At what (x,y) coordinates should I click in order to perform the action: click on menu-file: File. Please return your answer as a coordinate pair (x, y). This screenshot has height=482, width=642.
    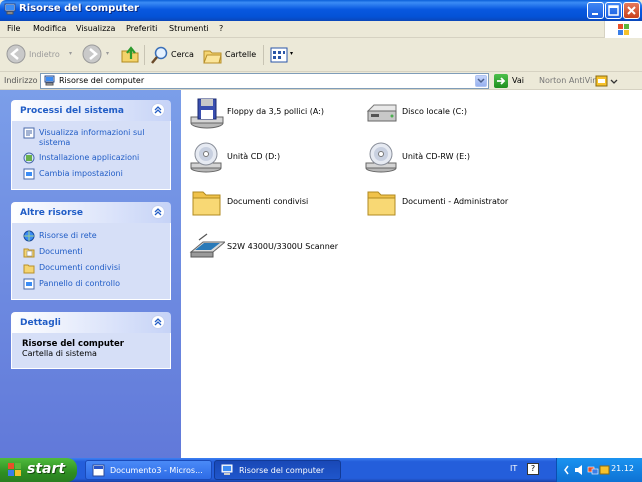
    Looking at the image, I should click on (13, 28).